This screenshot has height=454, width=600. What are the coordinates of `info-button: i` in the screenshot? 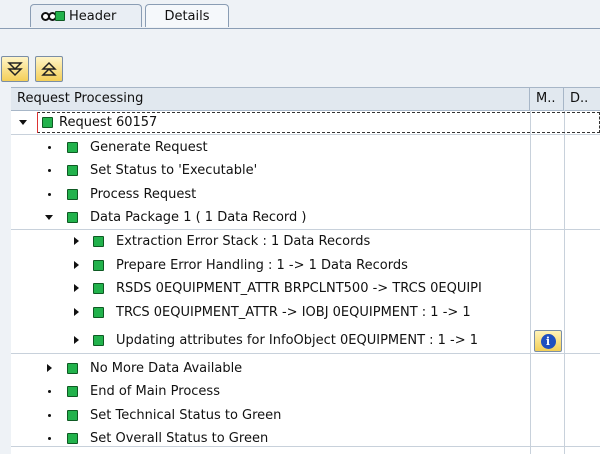 It's located at (548, 341).